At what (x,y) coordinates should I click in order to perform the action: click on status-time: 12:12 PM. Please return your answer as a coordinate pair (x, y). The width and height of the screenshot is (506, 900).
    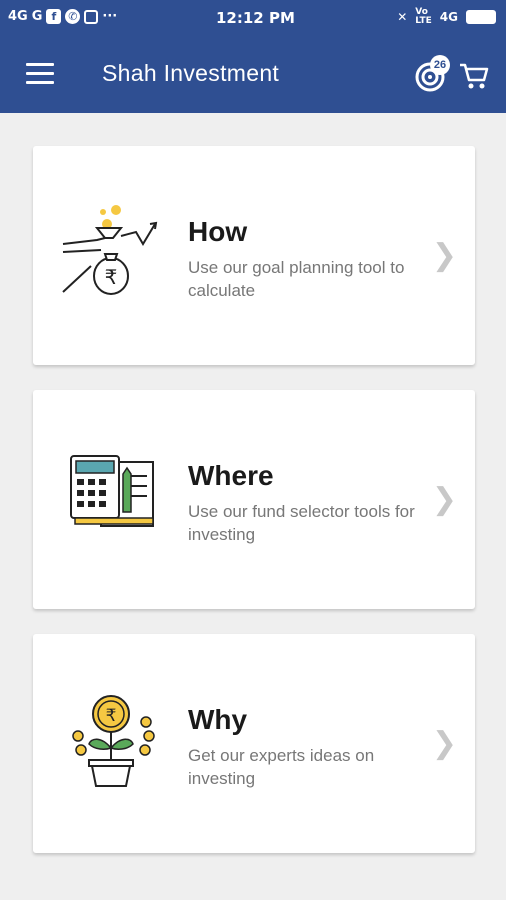
    Looking at the image, I should click on (255, 18).